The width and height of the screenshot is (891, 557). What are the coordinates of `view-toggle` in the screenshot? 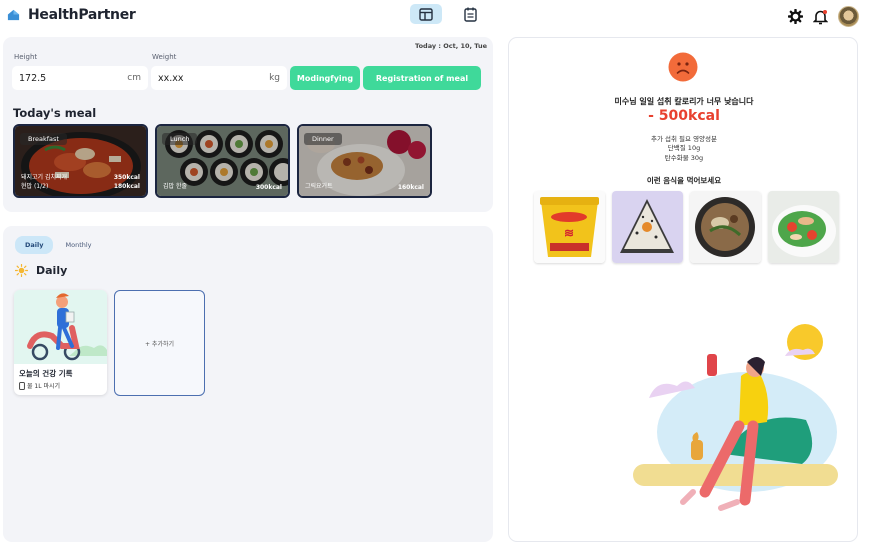 It's located at (448, 14).